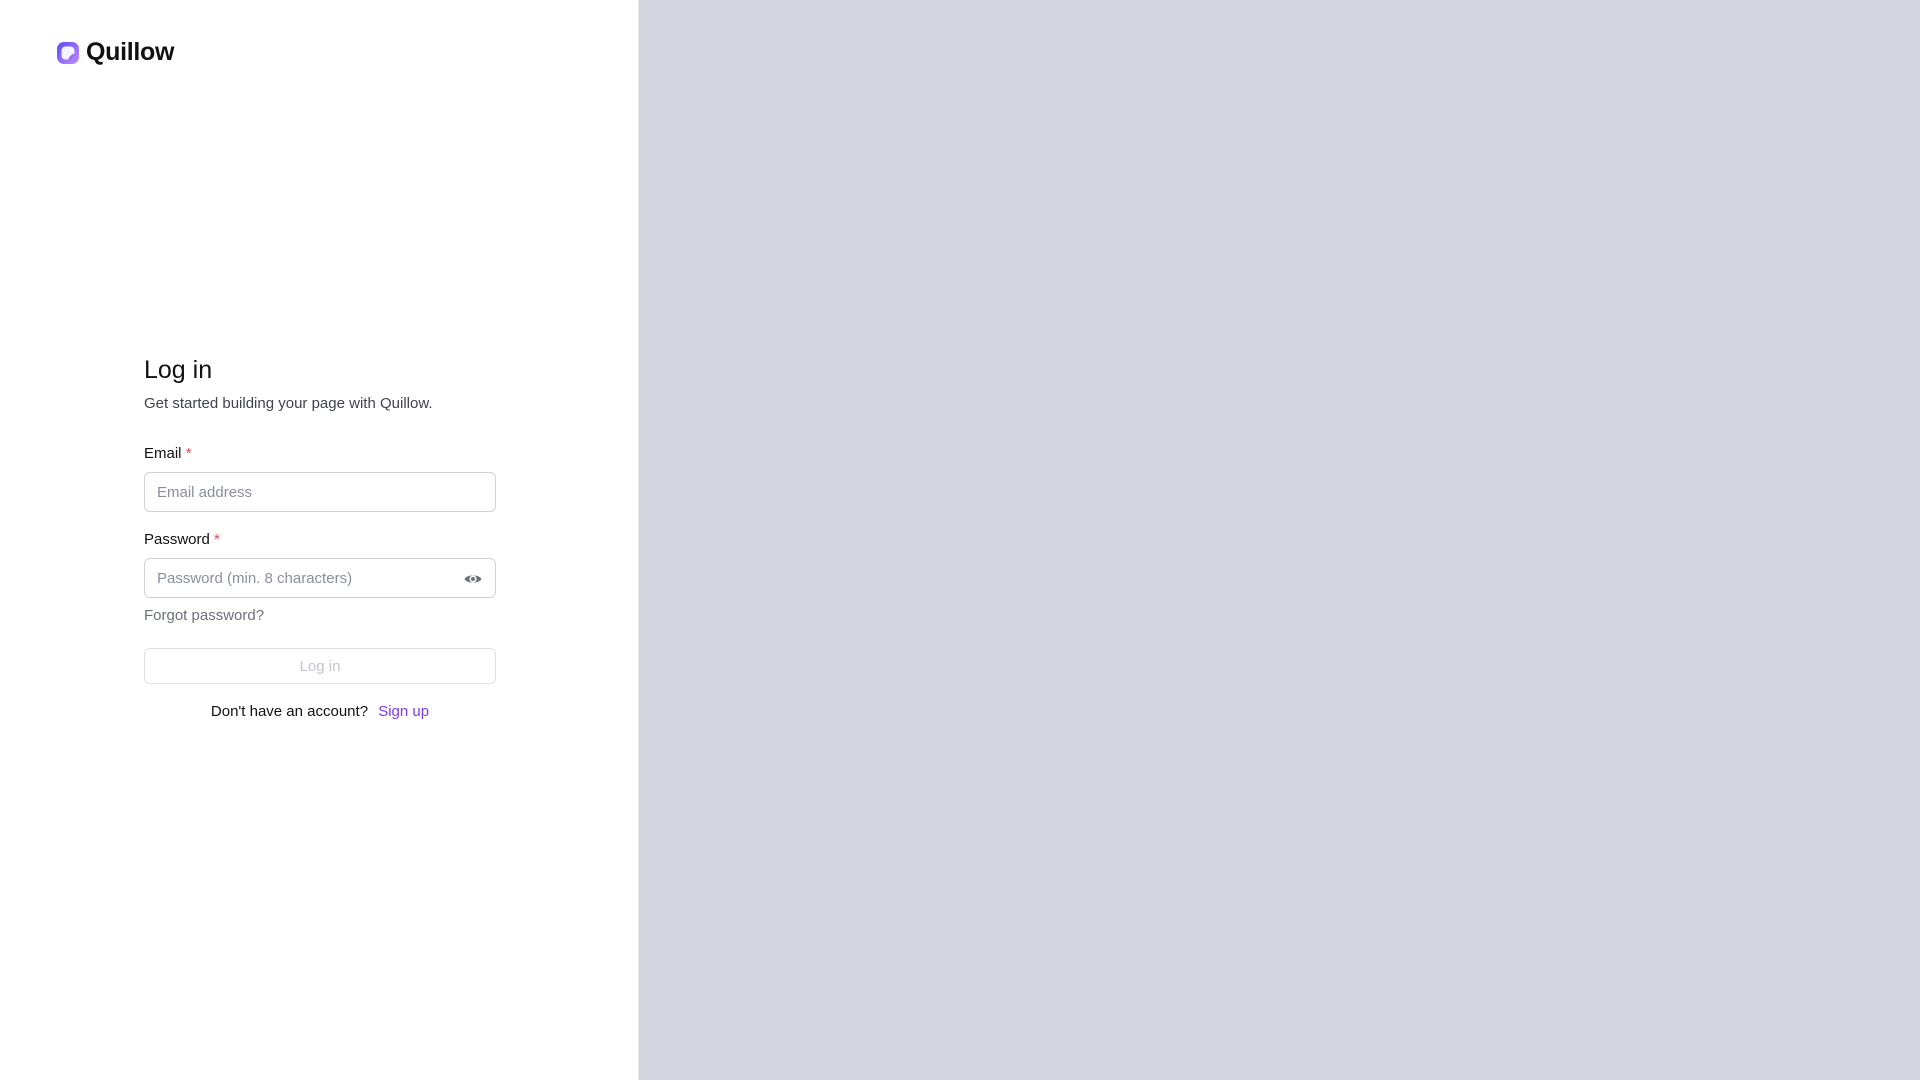  What do you see at coordinates (188, 453) in the screenshot?
I see `email-required-mark: *` at bounding box center [188, 453].